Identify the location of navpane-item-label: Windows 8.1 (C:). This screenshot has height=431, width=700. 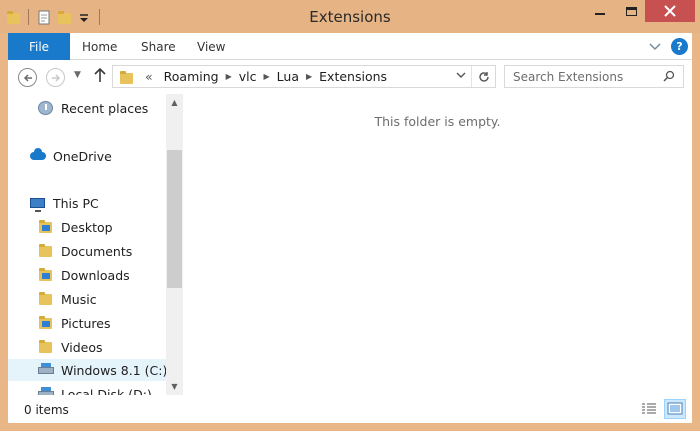
(114, 370).